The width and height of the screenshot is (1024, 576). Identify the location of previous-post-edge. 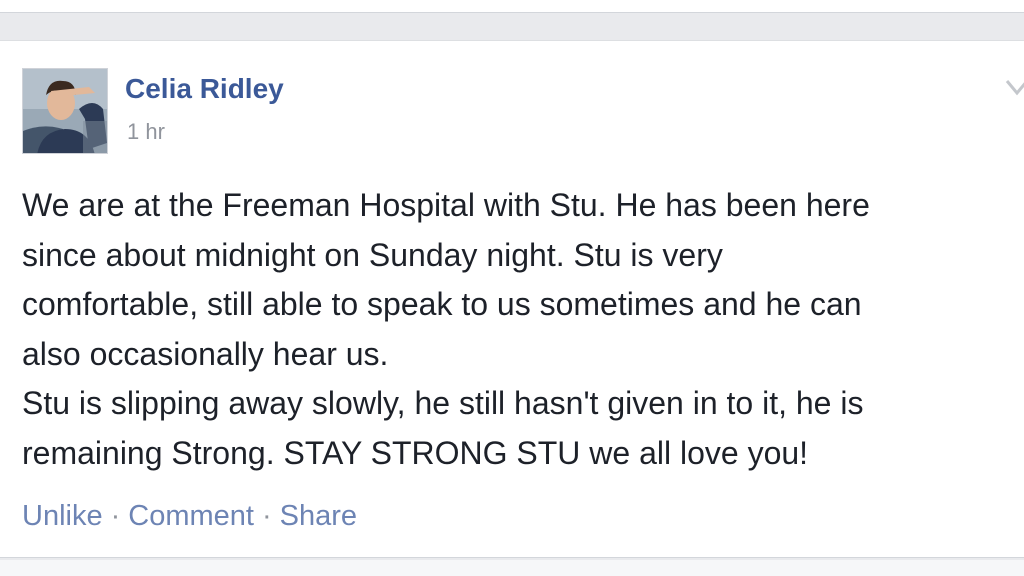
(512, 6).